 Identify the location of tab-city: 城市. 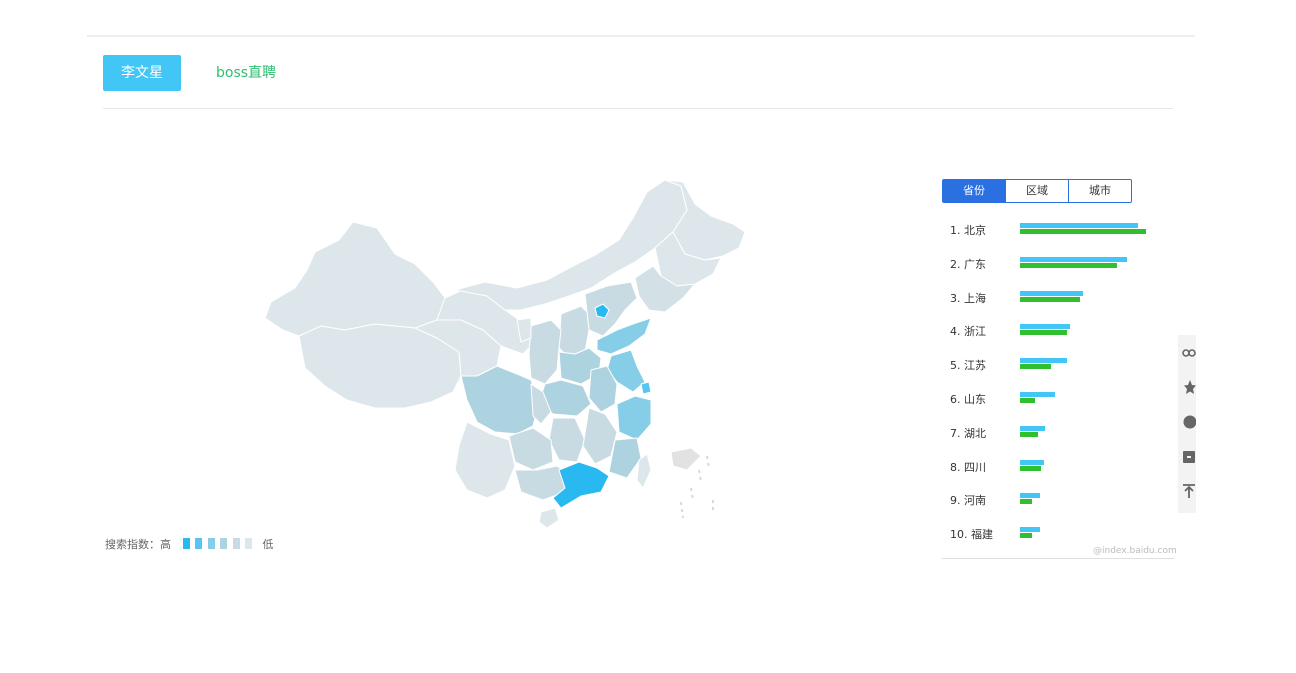
(1099, 191).